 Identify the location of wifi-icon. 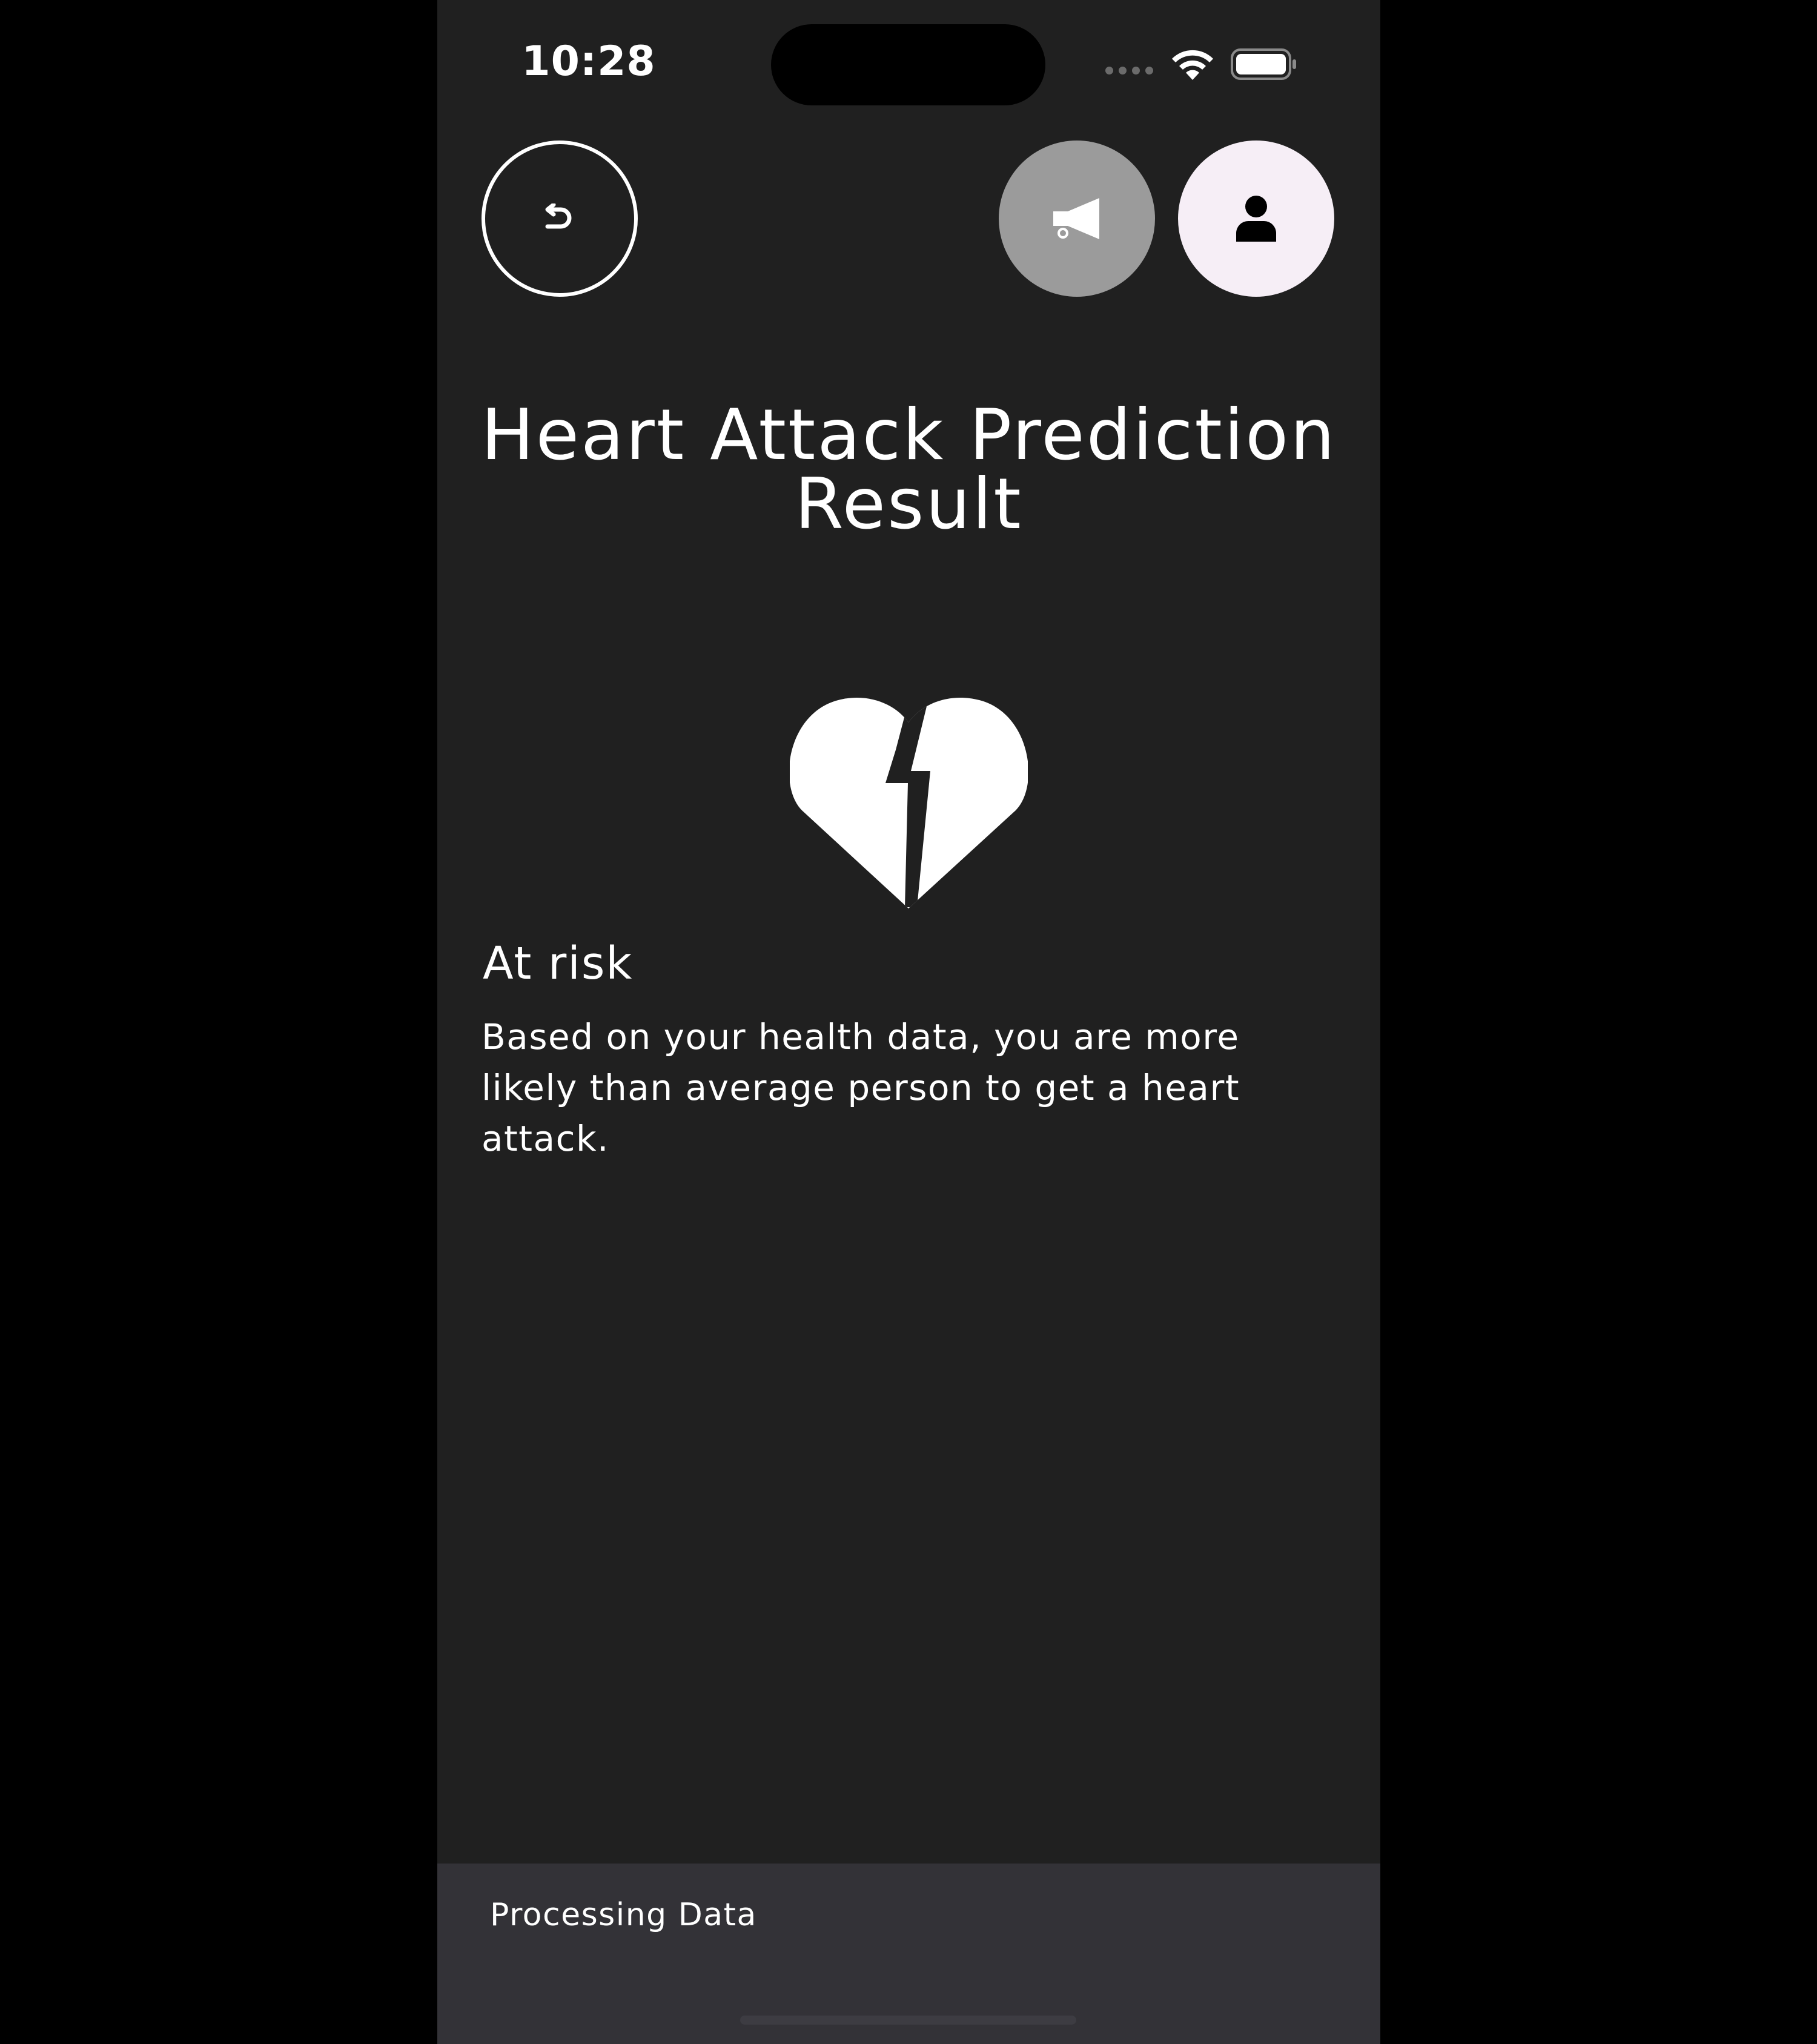
(1192, 65).